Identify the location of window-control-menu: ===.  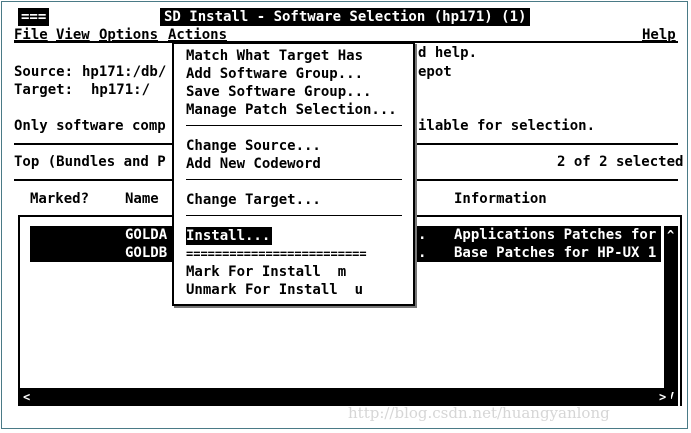
(34, 17).